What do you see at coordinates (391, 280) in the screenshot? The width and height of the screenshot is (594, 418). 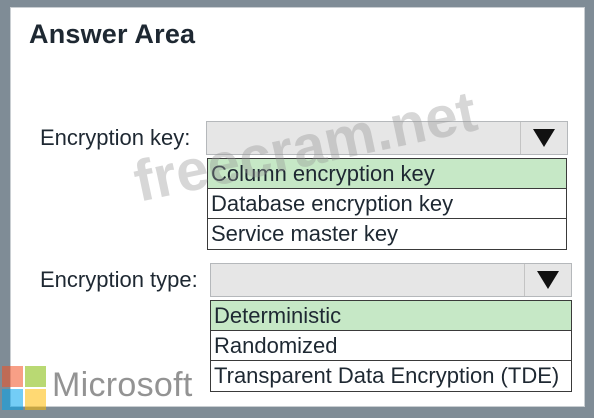 I see `encryption-type-dropdown` at bounding box center [391, 280].